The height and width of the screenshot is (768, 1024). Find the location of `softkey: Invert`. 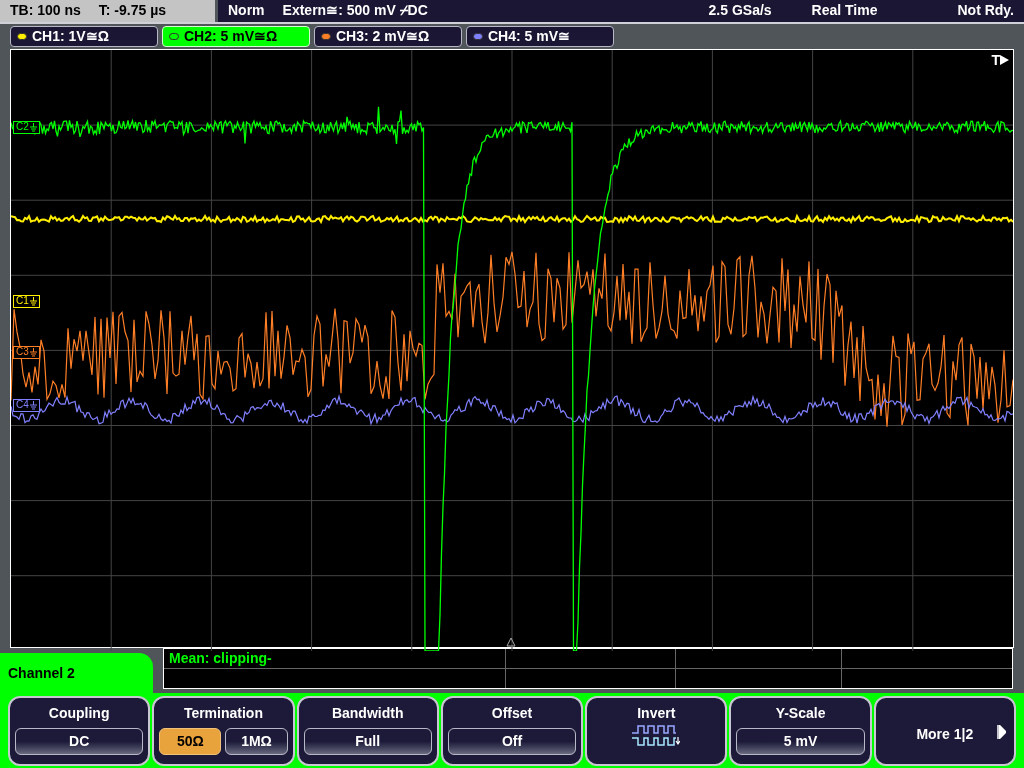

softkey: Invert is located at coordinates (656, 731).